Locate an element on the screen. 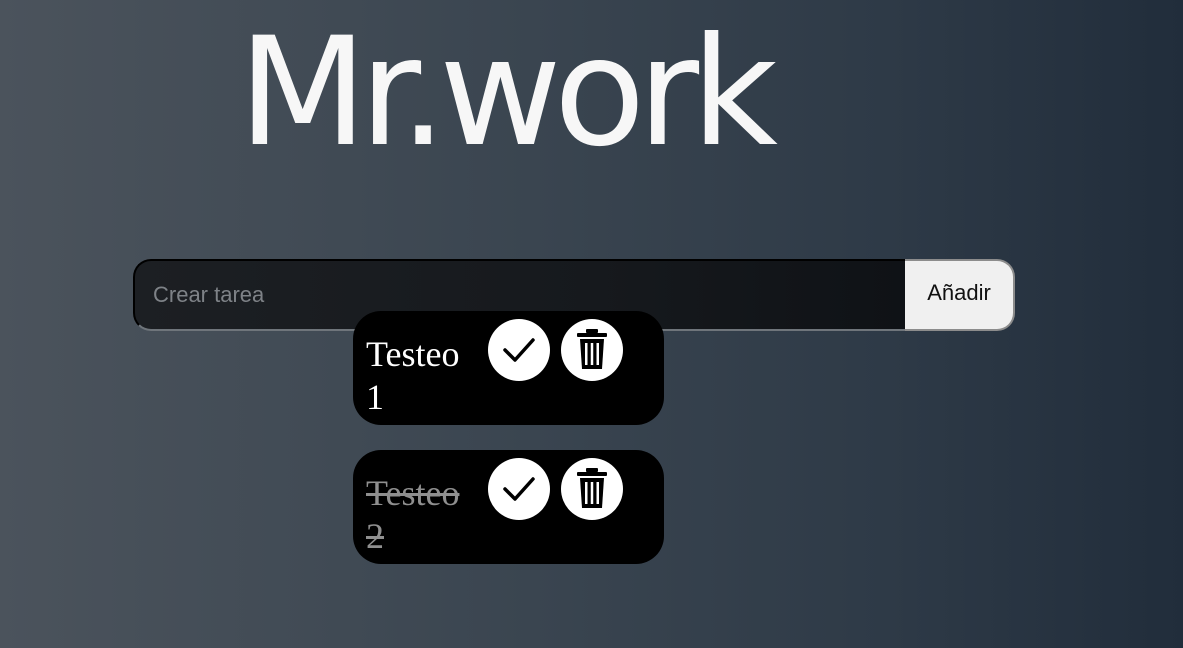 This screenshot has height=648, width=1183. task-item: Testeo 1 is located at coordinates (508, 368).